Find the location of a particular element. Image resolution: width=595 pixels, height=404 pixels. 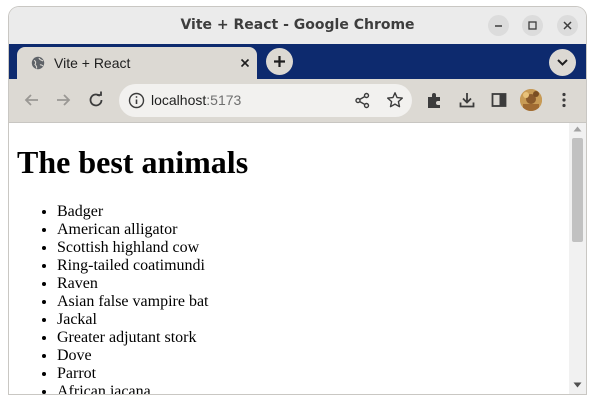

scroll-down-arrow-icon is located at coordinates (577, 385).